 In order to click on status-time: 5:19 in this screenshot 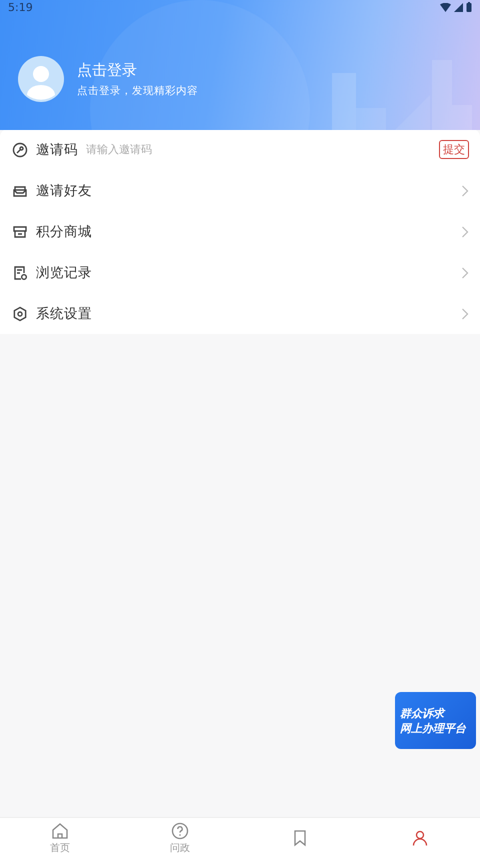, I will do `click(20, 7)`.